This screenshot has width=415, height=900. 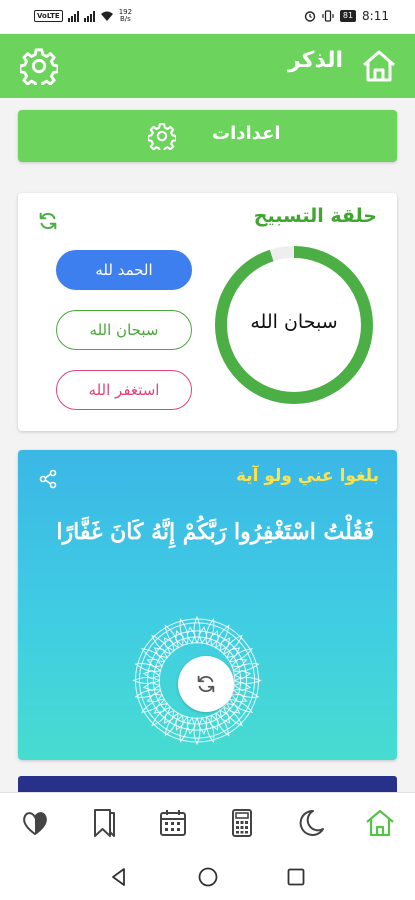 What do you see at coordinates (124, 330) in the screenshot?
I see `subhanallah-button: سبحان الله` at bounding box center [124, 330].